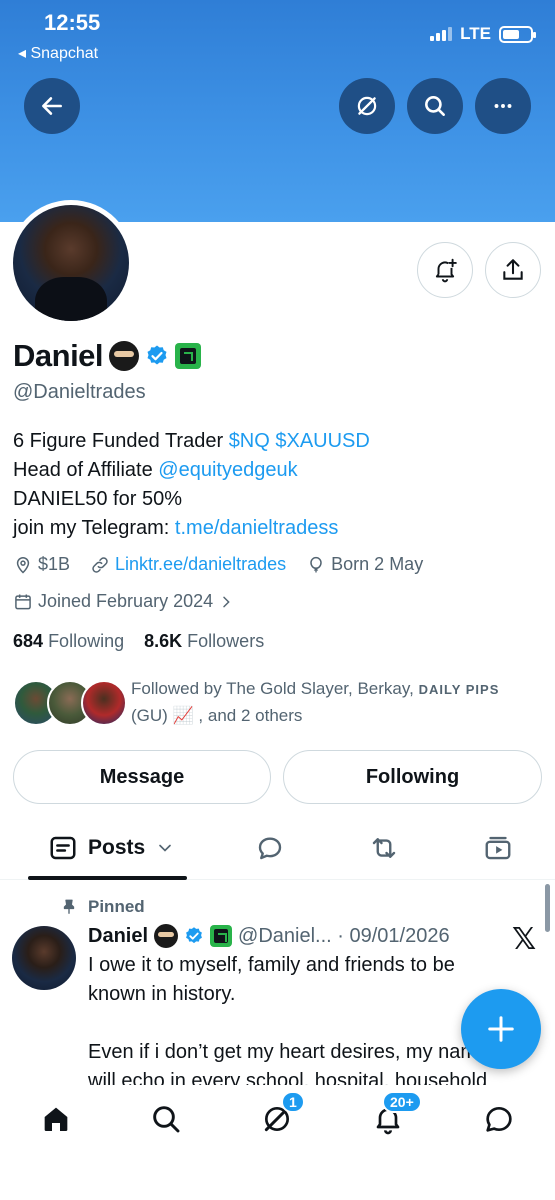 This screenshot has height=1200, width=555. Describe the element at coordinates (23, 565) in the screenshot. I see `location-pin-icon` at that location.